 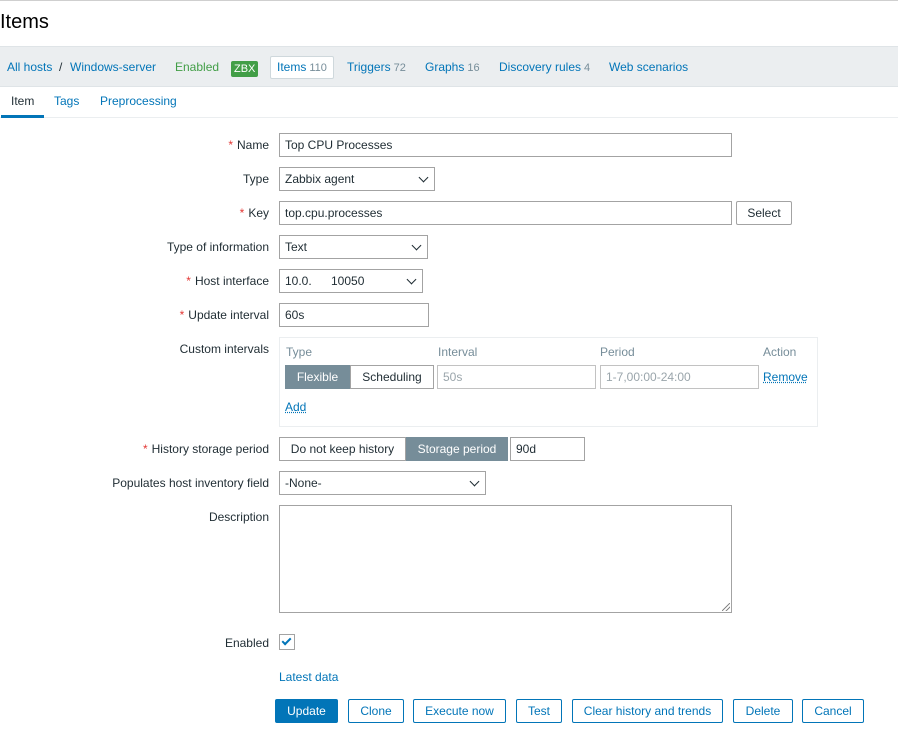 What do you see at coordinates (764, 213) in the screenshot?
I see `key-select-button: Select` at bounding box center [764, 213].